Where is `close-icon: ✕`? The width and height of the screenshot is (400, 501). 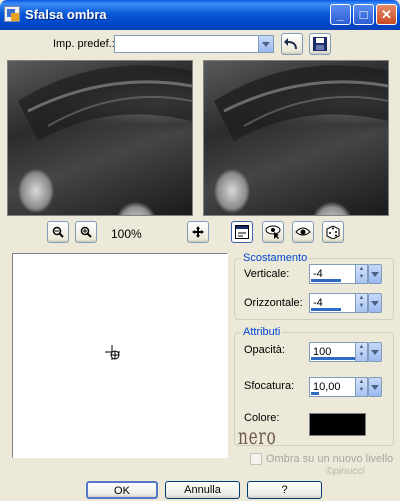
close-icon: ✕ is located at coordinates (386, 14).